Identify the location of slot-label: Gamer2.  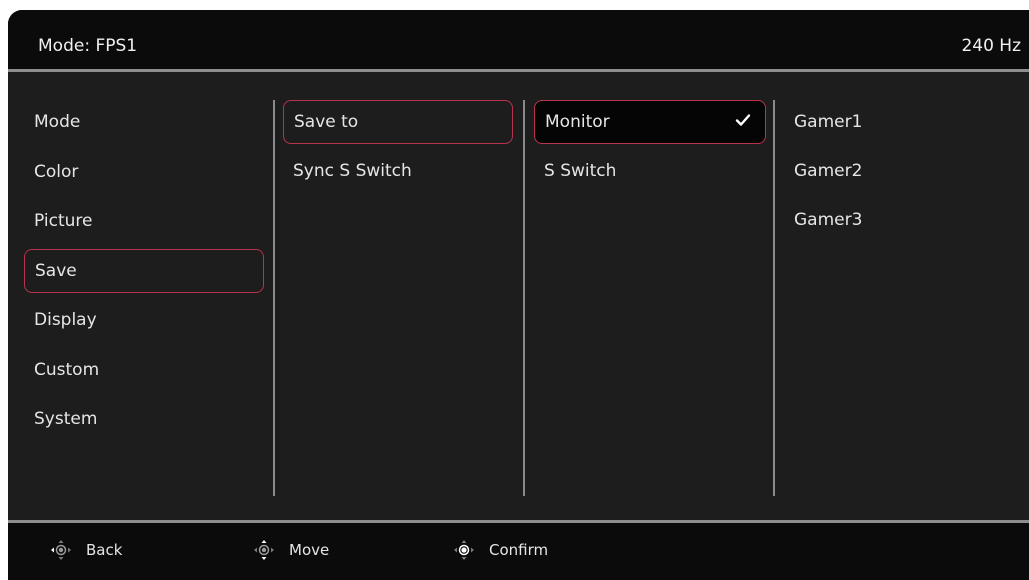
(828, 171).